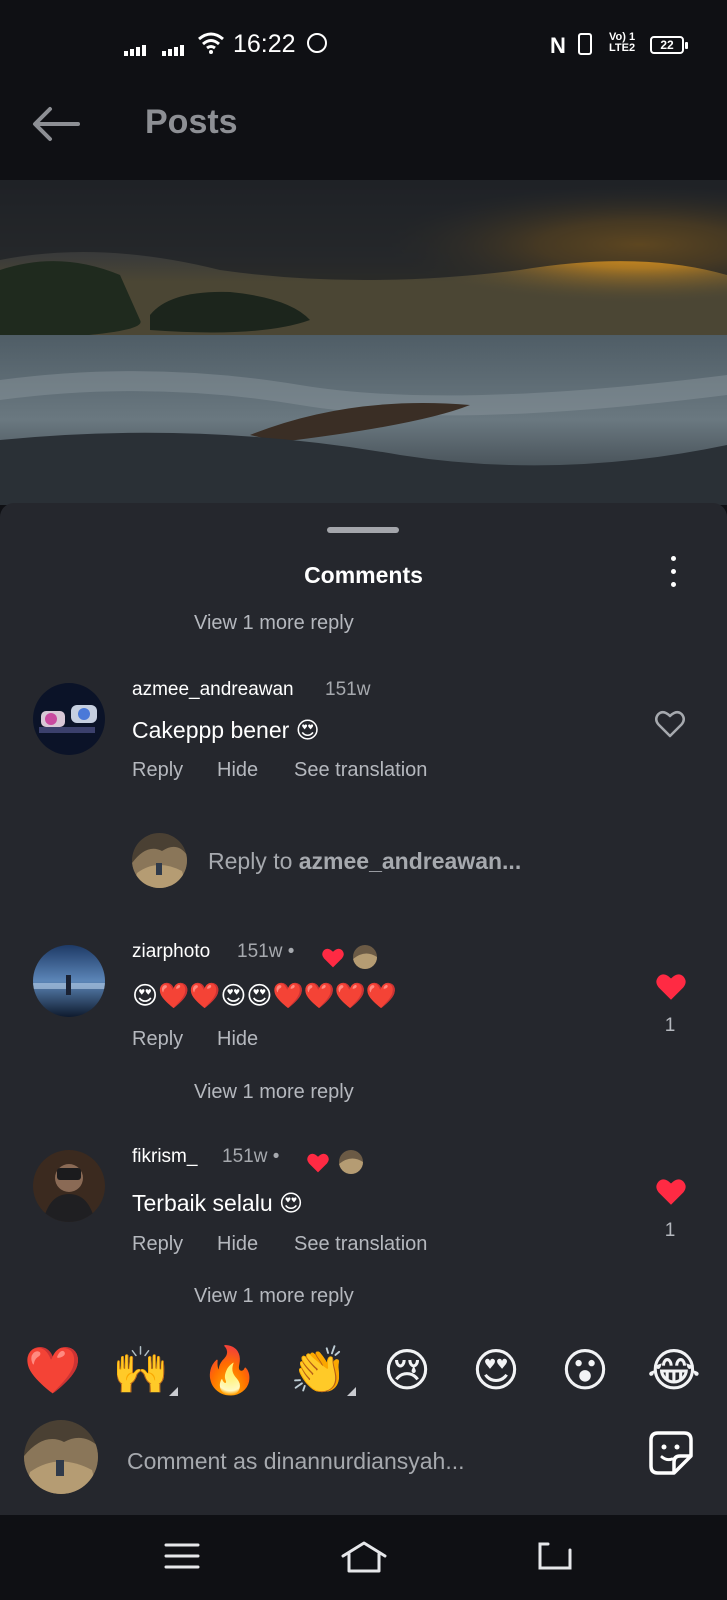 The width and height of the screenshot is (727, 1600). I want to click on emoji-fire-button: 🔥, so click(229, 1370).